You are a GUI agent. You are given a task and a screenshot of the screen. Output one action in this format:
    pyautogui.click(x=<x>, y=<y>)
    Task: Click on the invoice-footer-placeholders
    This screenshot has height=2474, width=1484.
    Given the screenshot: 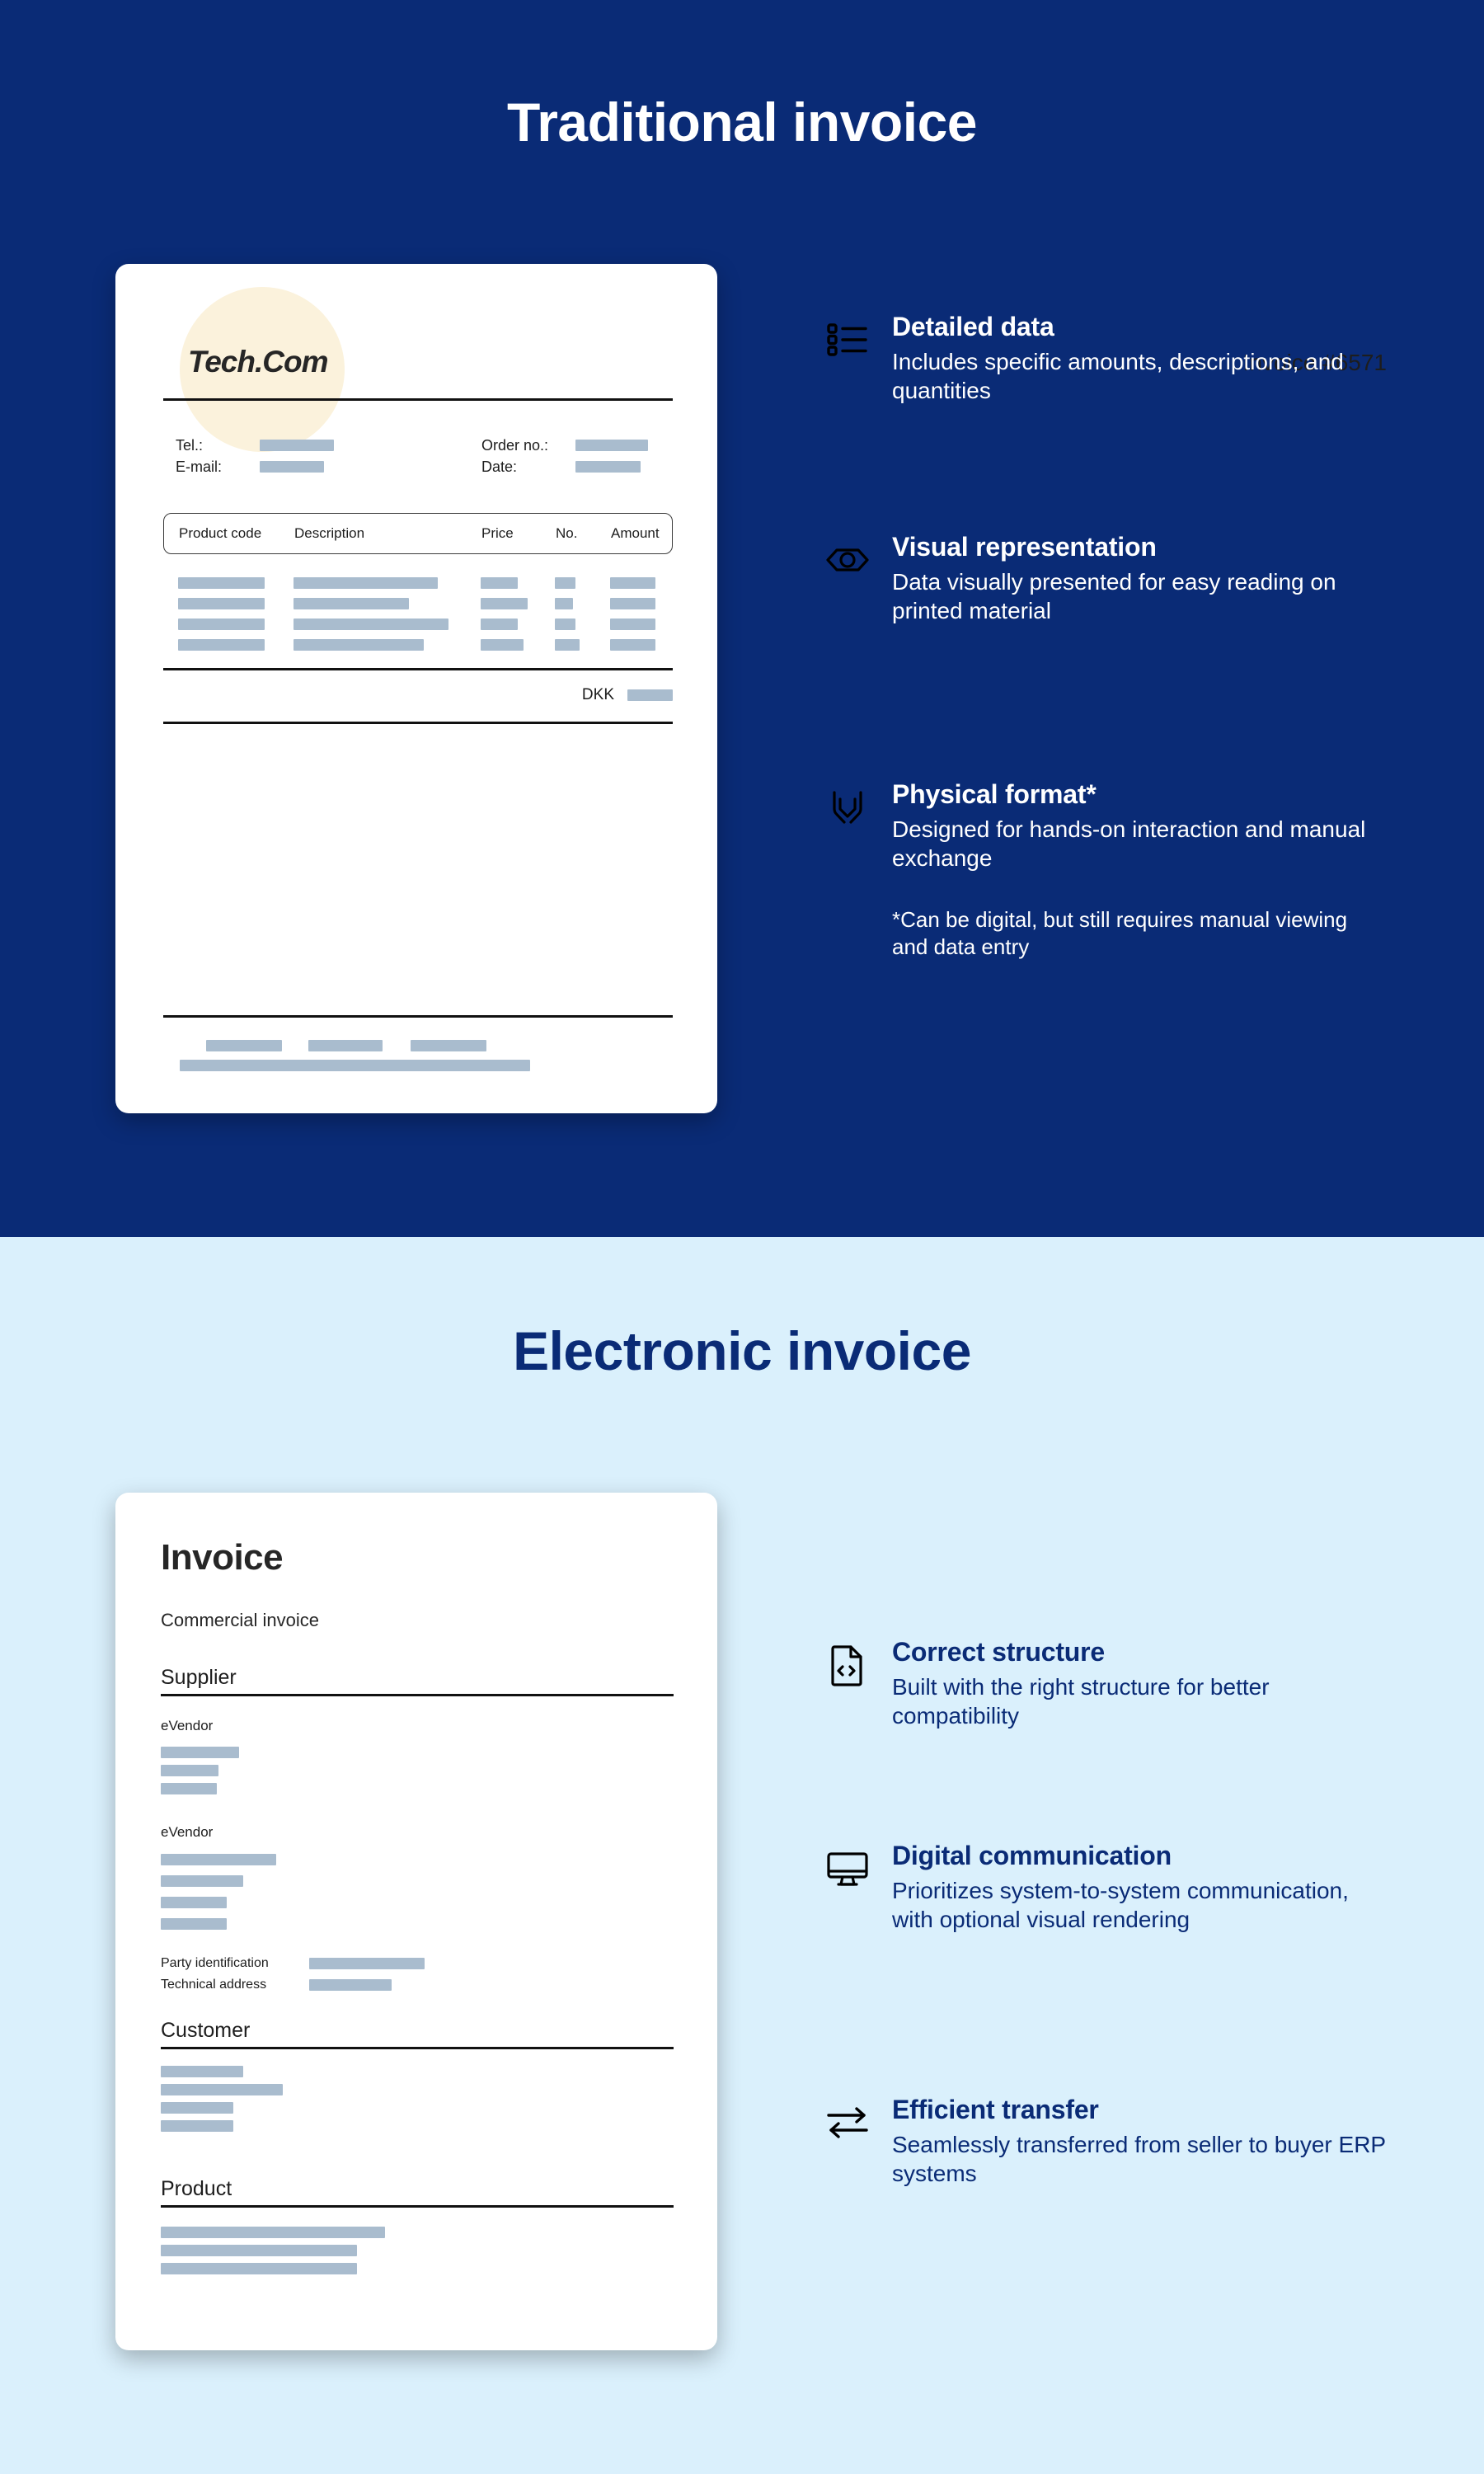 What is the action you would take?
    pyautogui.click(x=418, y=1058)
    